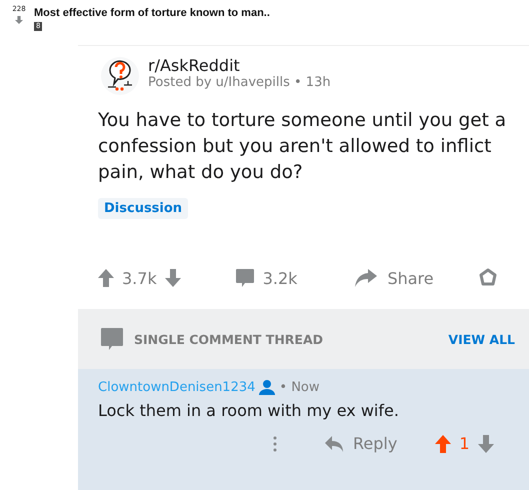  Describe the element at coordinates (275, 444) in the screenshot. I see `more-icon` at that location.